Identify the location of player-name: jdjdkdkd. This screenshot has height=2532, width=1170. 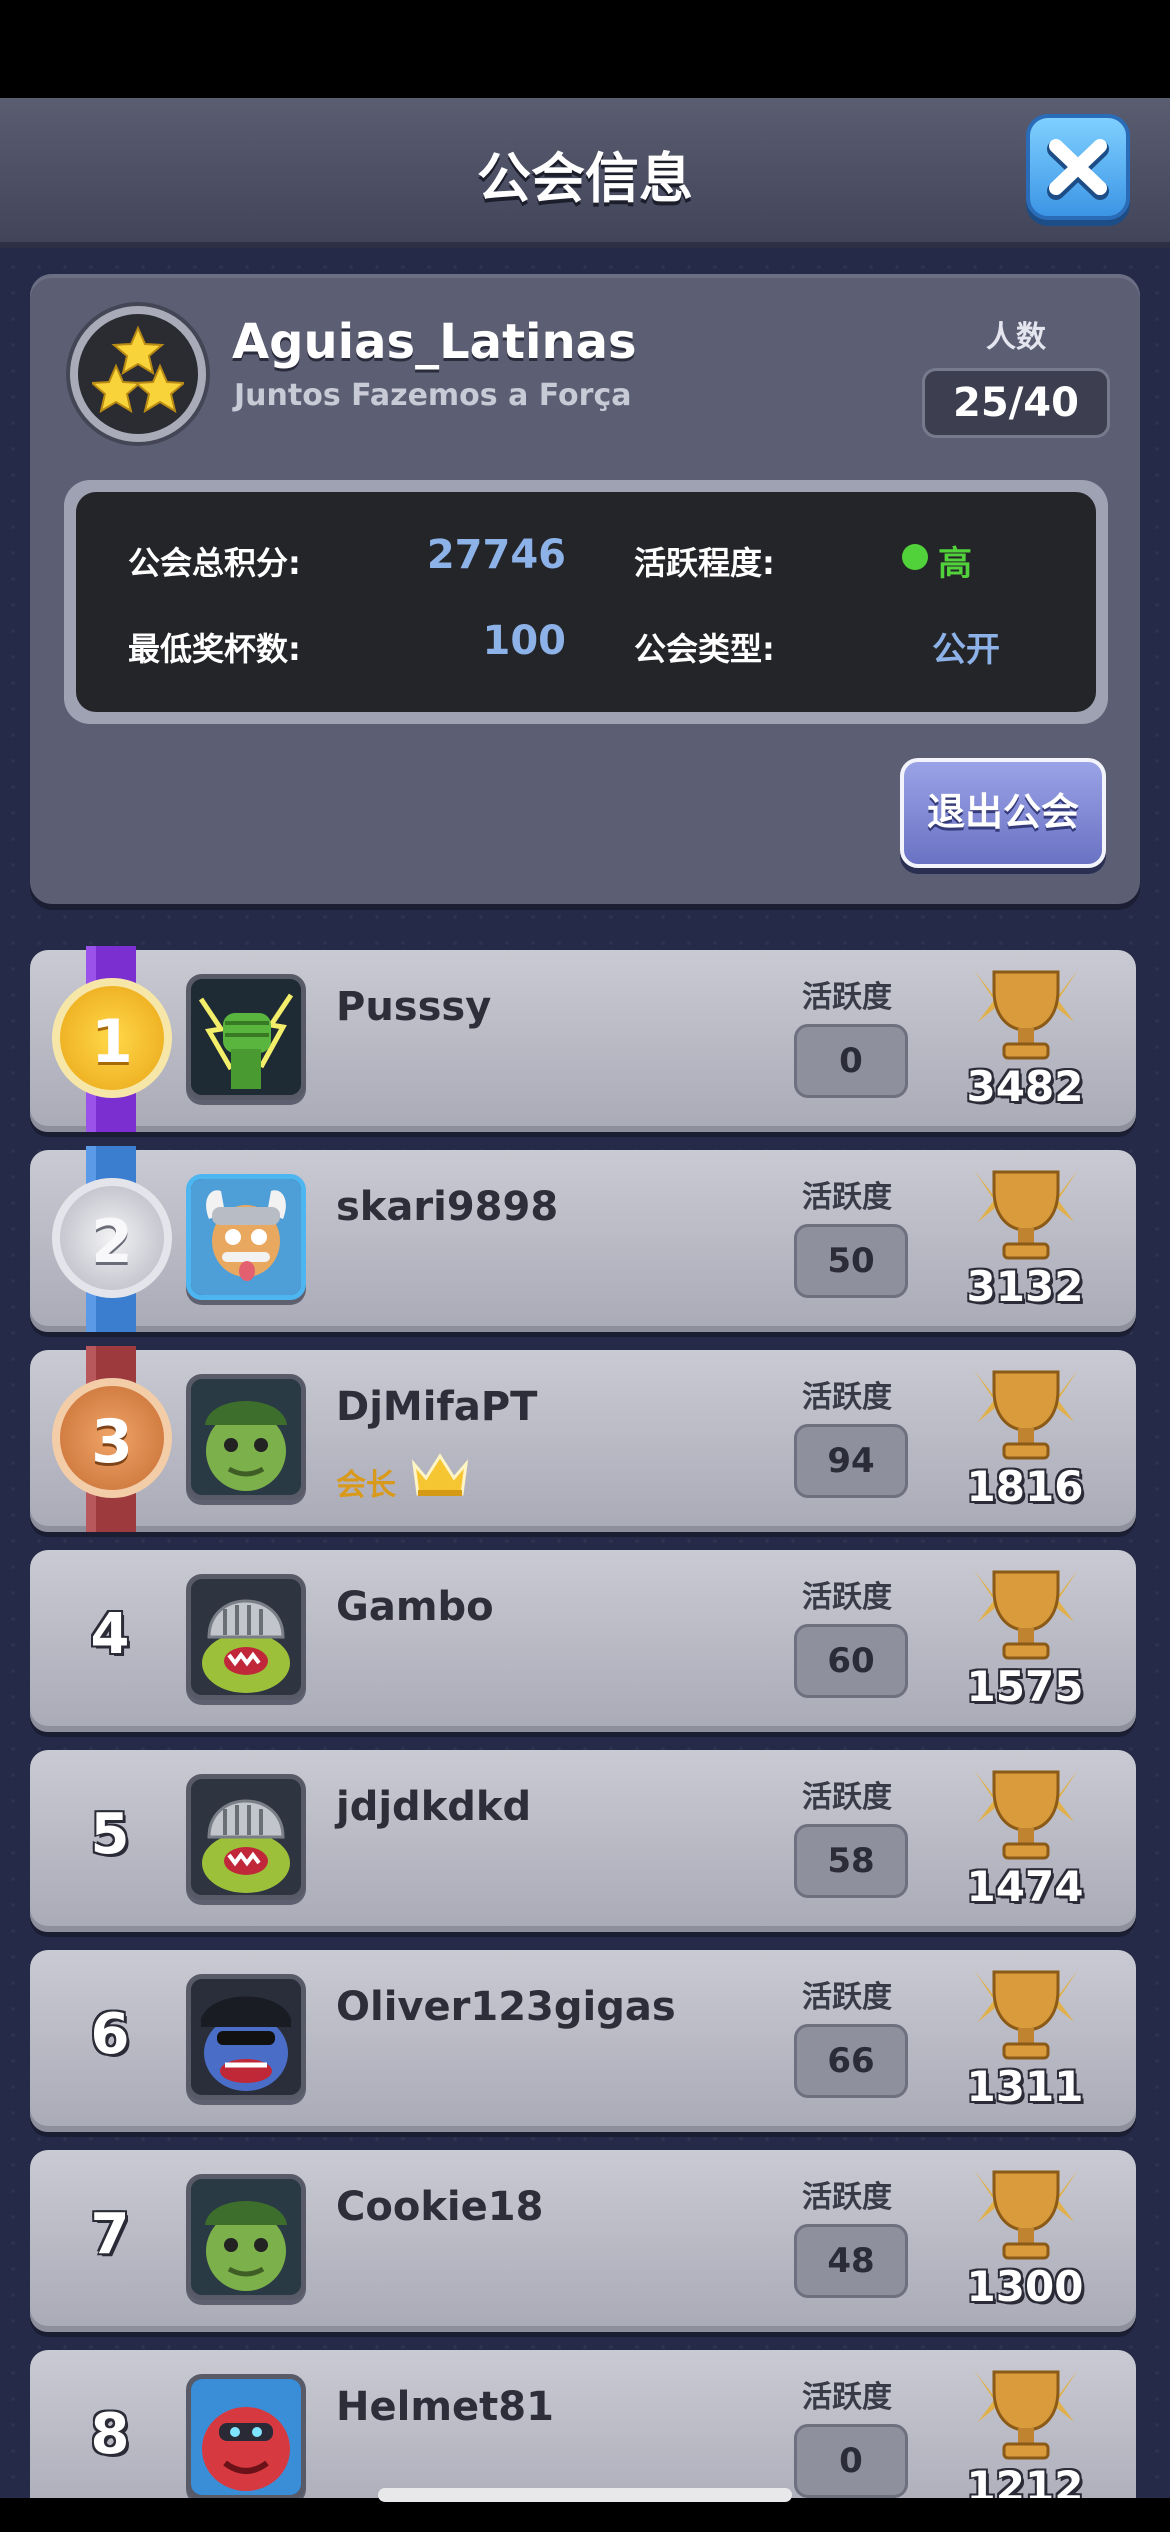
(434, 1807).